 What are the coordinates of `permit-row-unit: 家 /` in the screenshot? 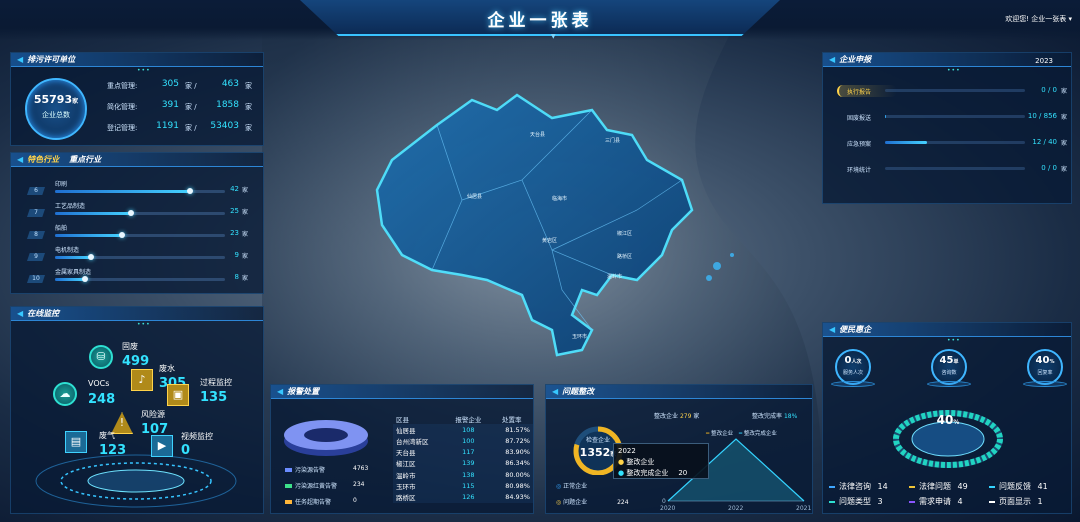 It's located at (191, 107).